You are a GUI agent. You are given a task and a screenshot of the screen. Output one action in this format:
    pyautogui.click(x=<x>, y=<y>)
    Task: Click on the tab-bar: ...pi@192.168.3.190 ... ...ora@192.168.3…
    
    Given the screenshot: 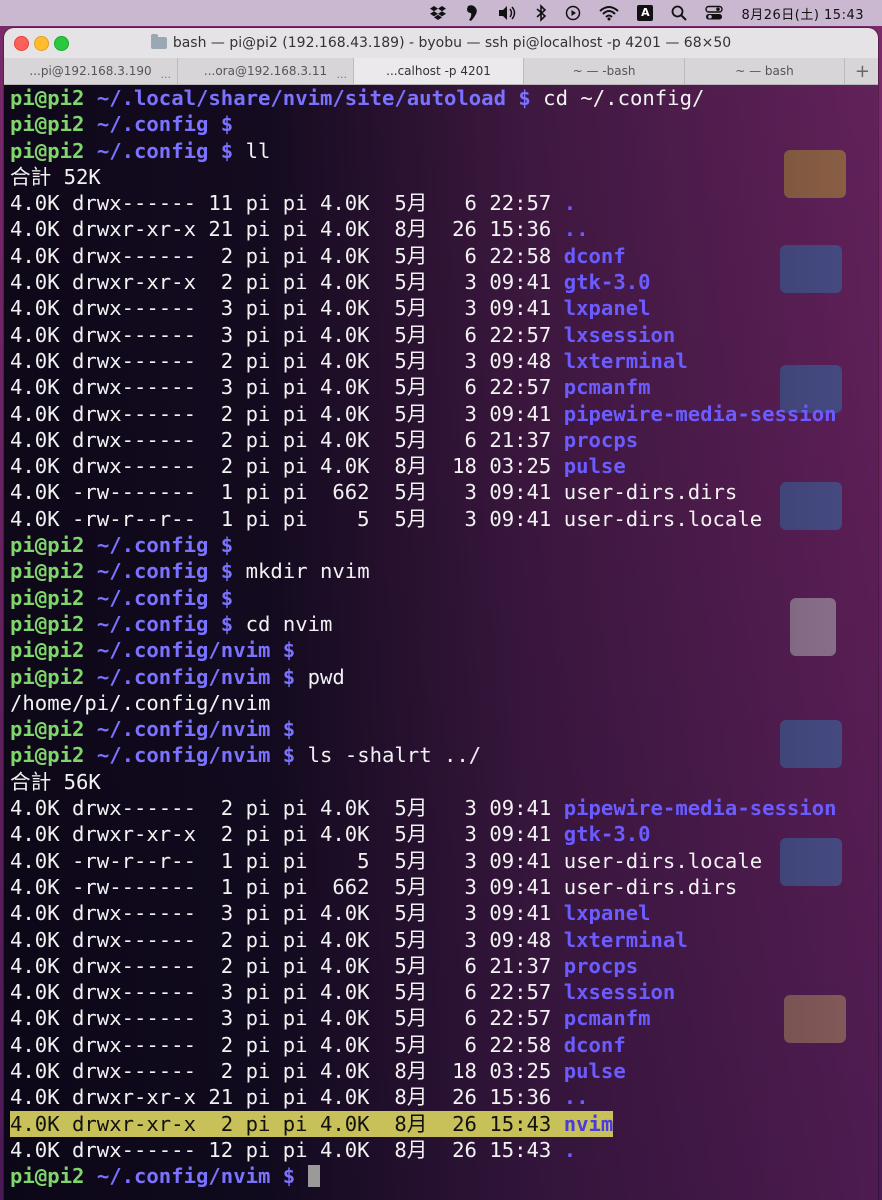 What is the action you would take?
    pyautogui.click(x=441, y=71)
    